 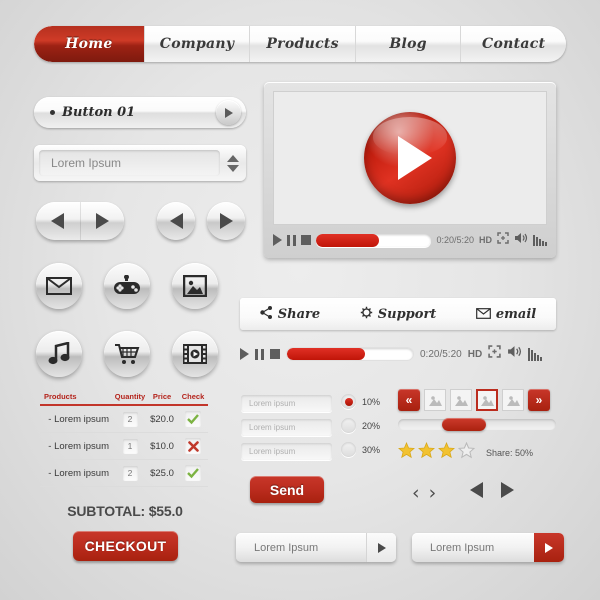 I want to click on column-header-products: Products, so click(x=60, y=396).